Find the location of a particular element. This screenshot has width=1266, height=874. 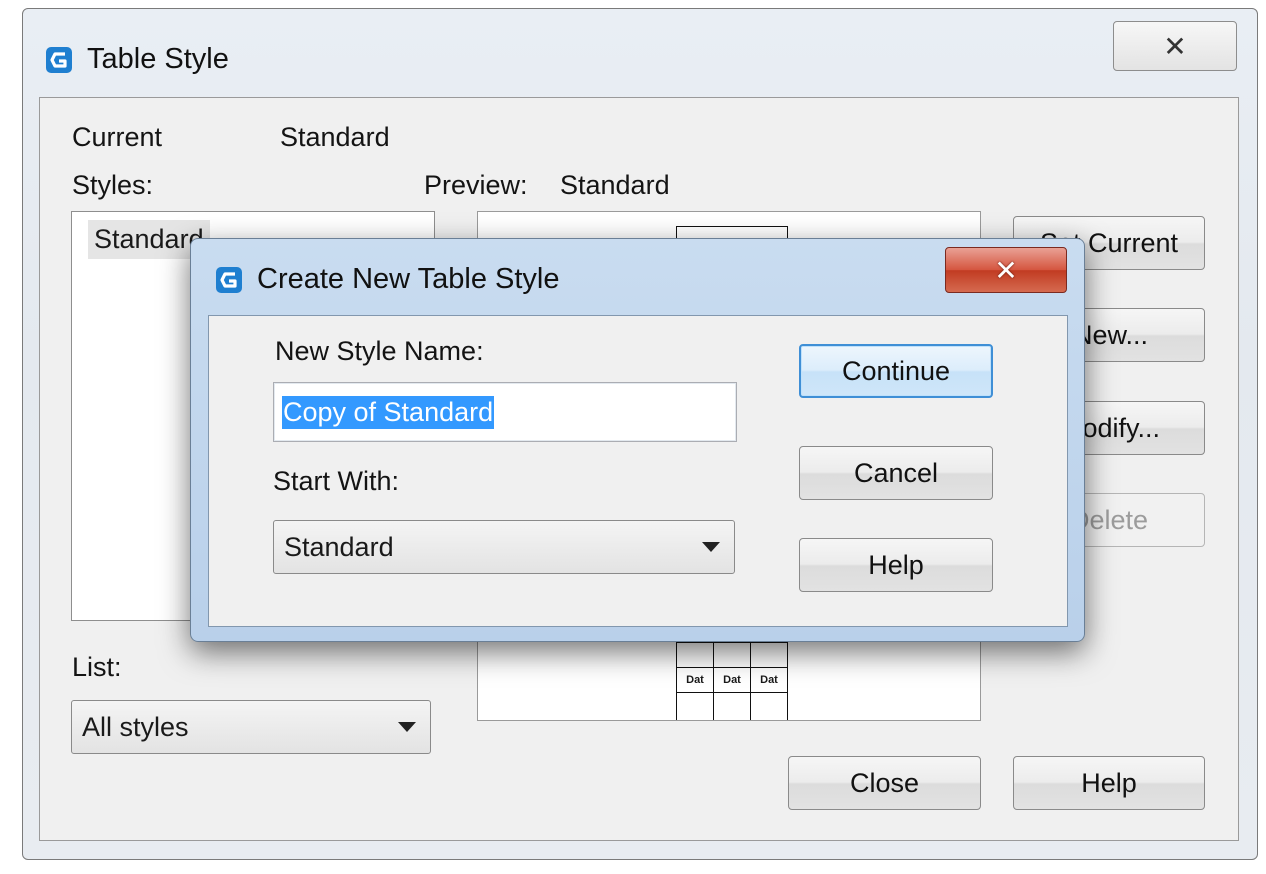

continue-button: Continue is located at coordinates (896, 371).